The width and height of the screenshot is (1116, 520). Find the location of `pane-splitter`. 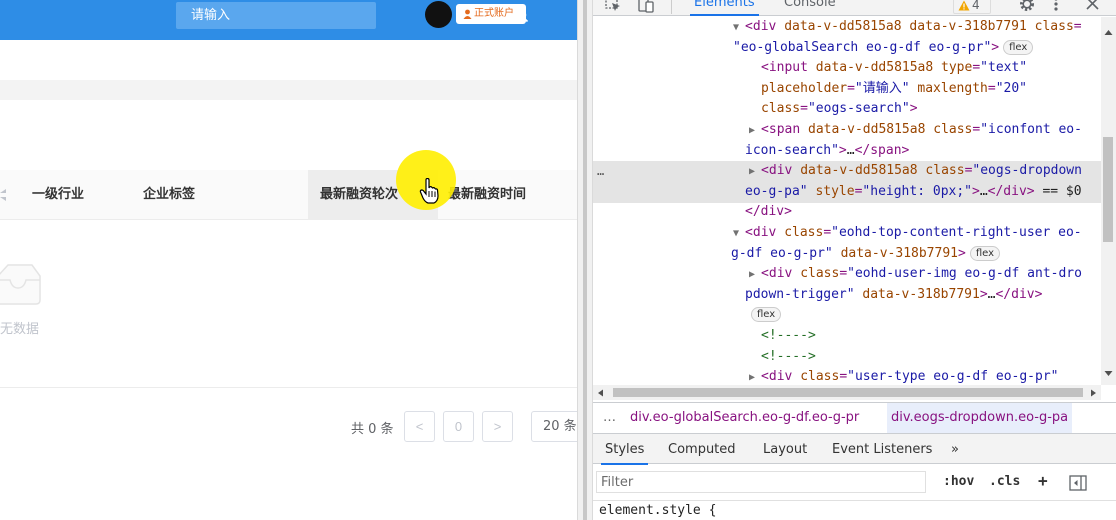

pane-splitter is located at coordinates (585, 260).